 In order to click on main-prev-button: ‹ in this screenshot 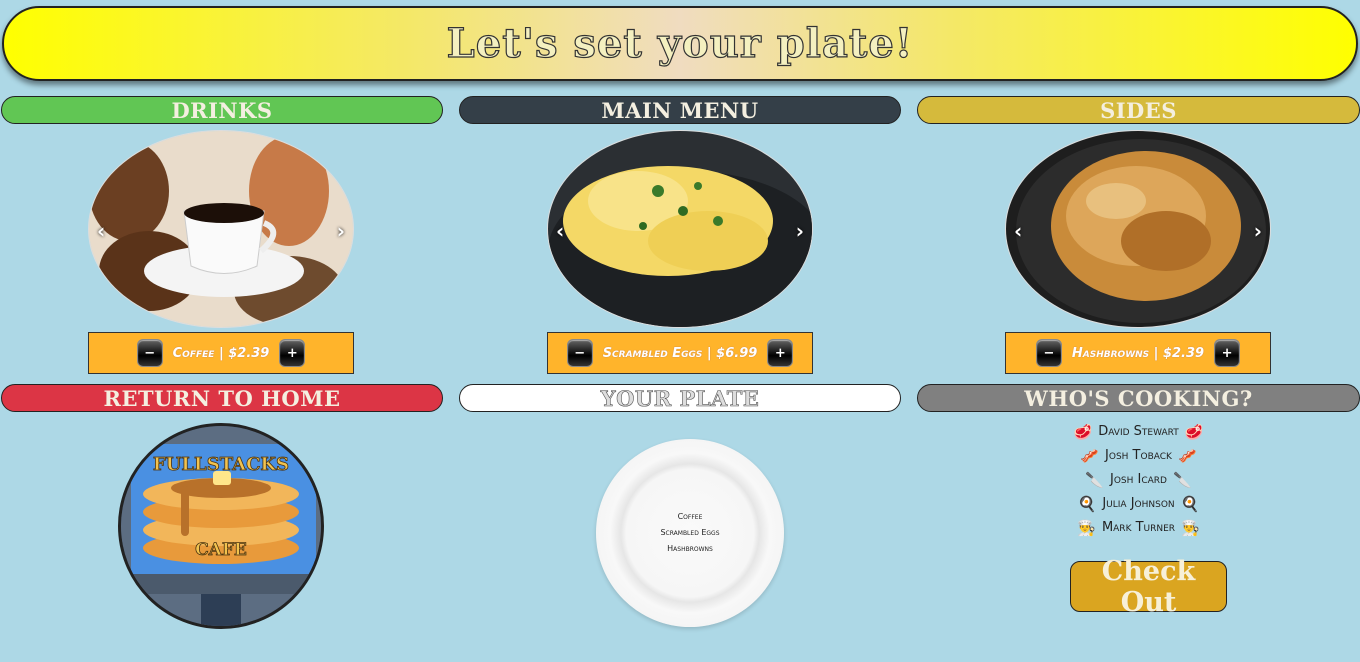, I will do `click(560, 231)`.